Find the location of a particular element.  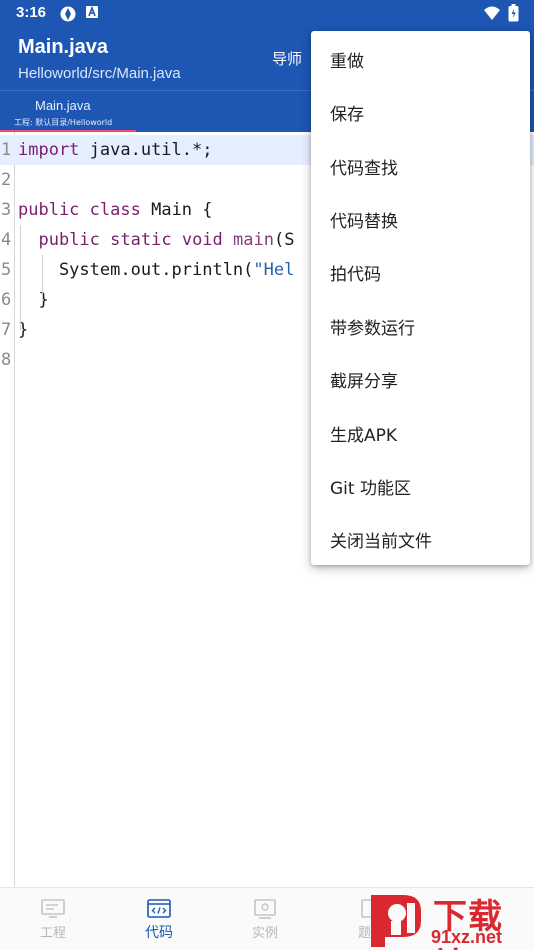

line-number: 3 is located at coordinates (6, 210).